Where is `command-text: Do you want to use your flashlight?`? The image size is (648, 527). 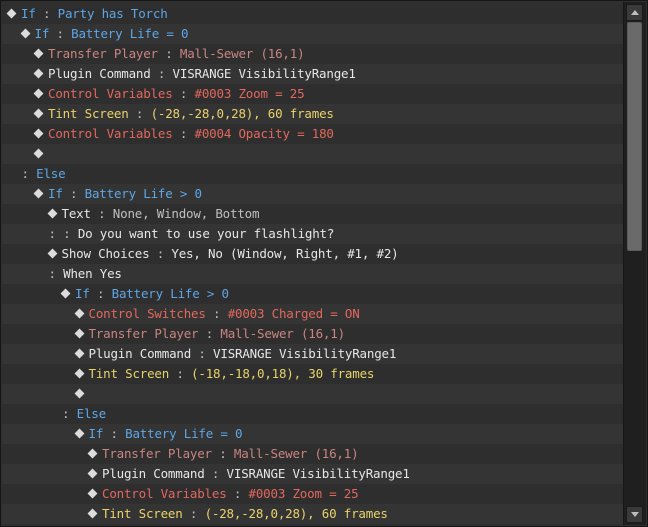 command-text: Do you want to use your flashlight? is located at coordinates (206, 233).